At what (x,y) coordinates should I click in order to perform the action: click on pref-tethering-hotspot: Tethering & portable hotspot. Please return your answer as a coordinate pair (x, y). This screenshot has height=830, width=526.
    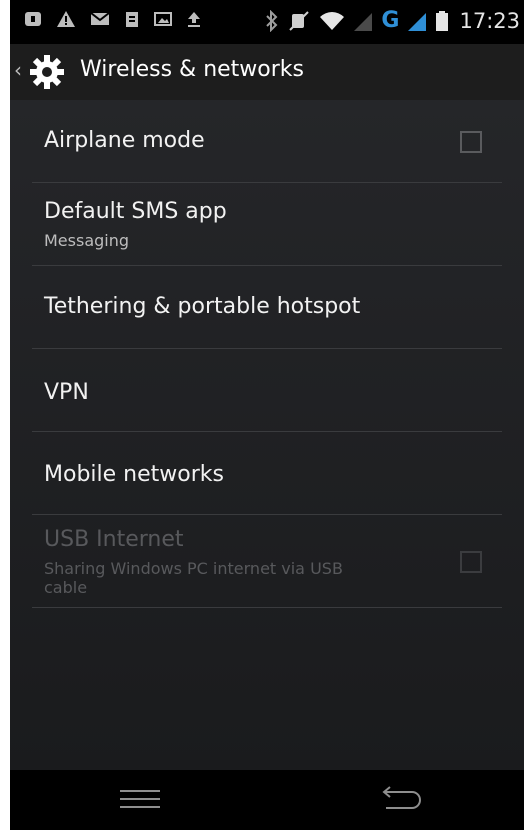
    Looking at the image, I should click on (267, 307).